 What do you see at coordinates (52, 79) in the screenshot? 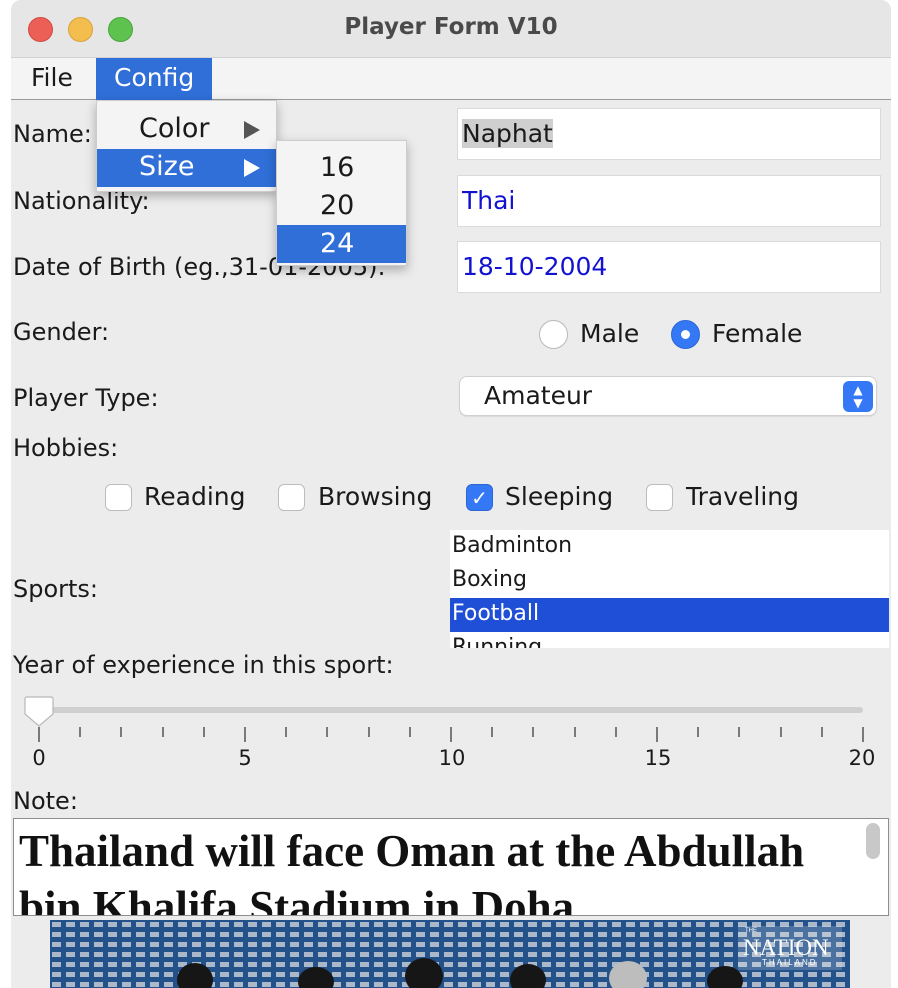
I see `menu-file: File` at bounding box center [52, 79].